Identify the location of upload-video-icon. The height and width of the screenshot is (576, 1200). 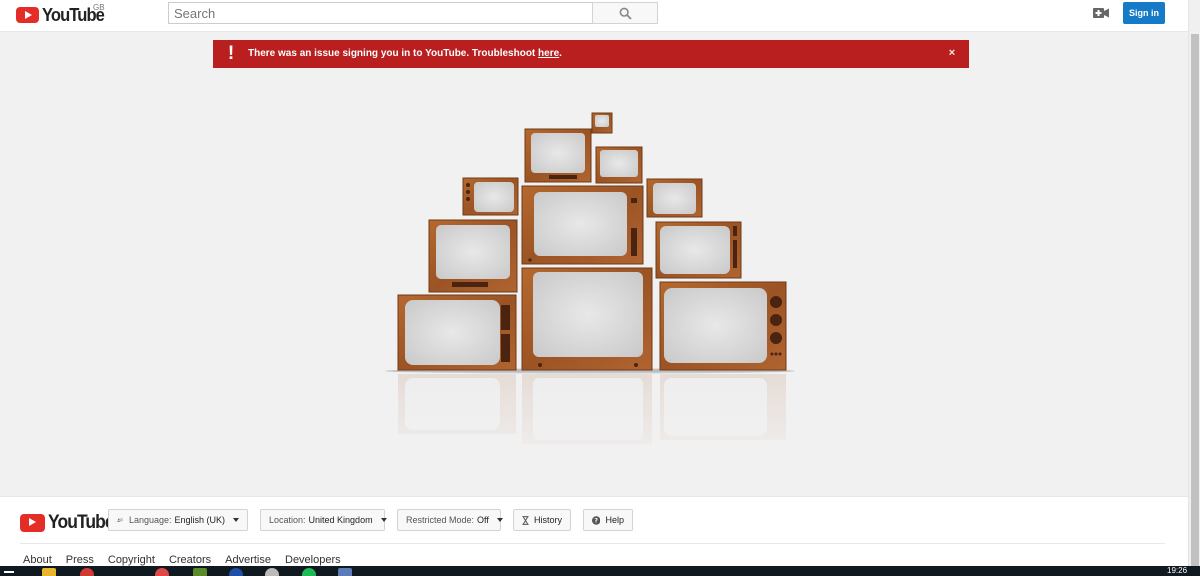
(1101, 13).